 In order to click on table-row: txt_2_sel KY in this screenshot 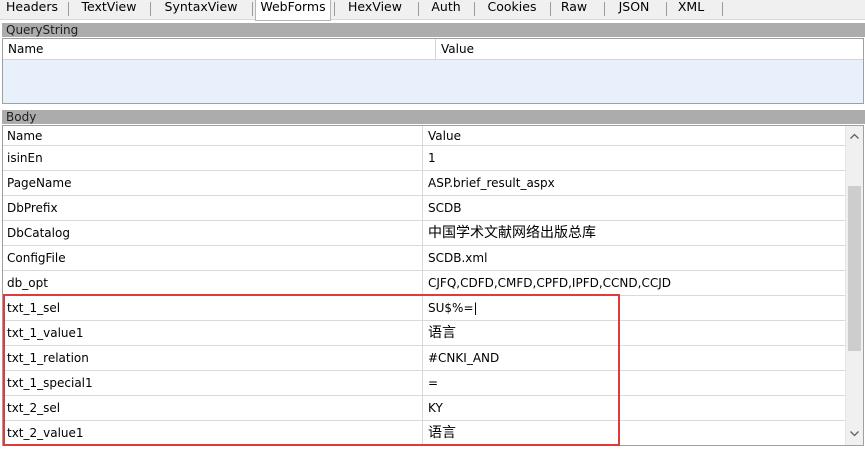, I will do `click(424, 408)`.